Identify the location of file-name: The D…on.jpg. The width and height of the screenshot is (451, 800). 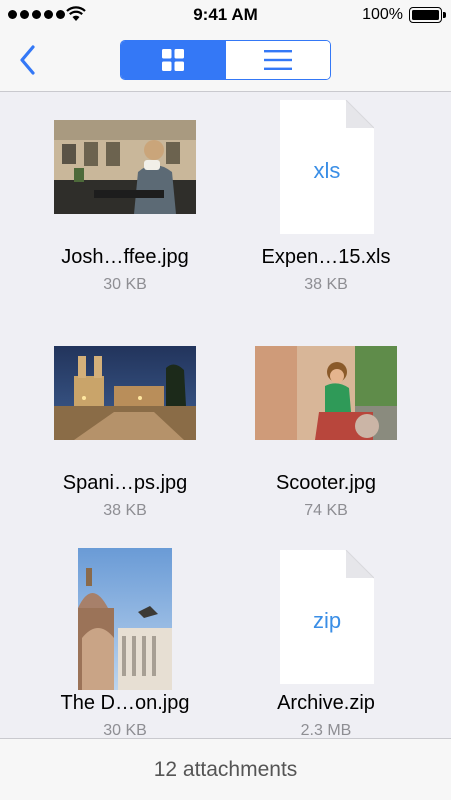
(125, 703).